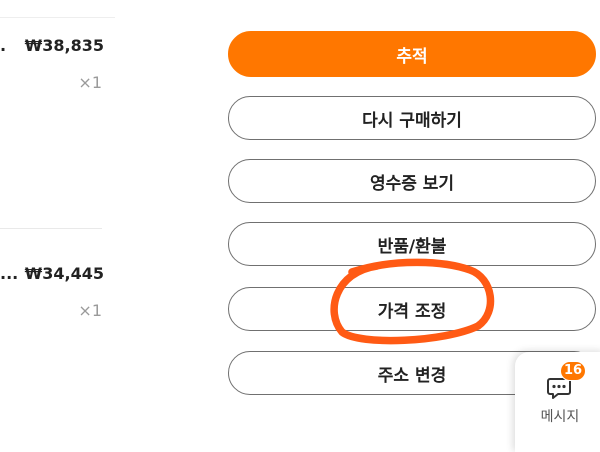 This screenshot has width=600, height=452. Describe the element at coordinates (560, 417) in the screenshot. I see `messages-label: 메시지` at that location.